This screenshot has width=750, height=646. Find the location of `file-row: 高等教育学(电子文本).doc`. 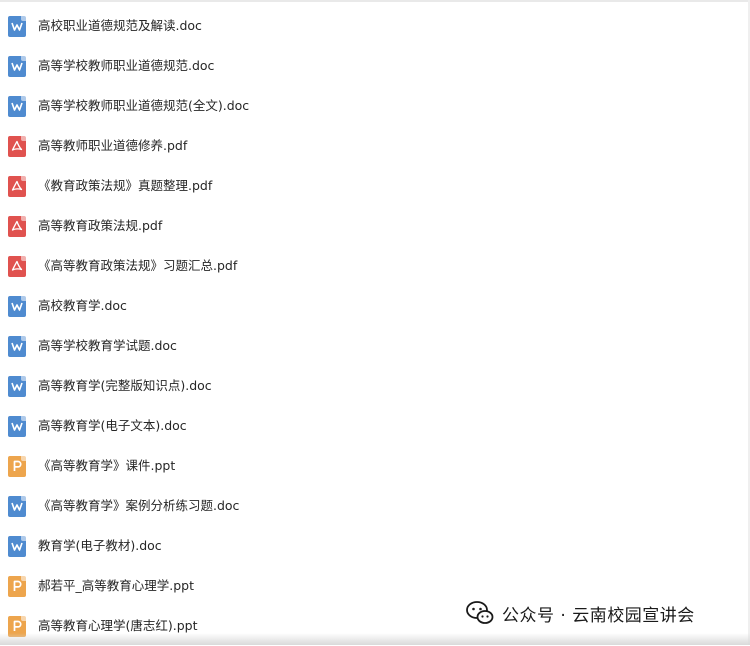

file-row: 高等教育学(电子文本).doc is located at coordinates (374, 426).